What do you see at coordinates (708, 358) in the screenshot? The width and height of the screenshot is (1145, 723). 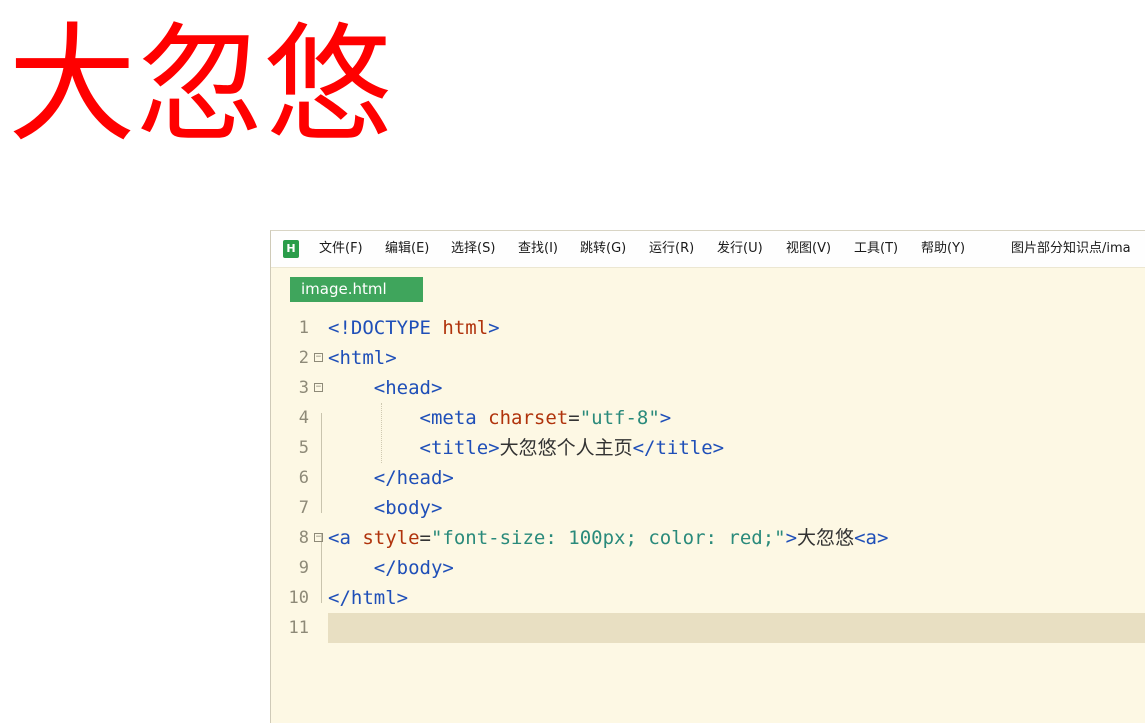 I see `code-line: 2− <html>` at bounding box center [708, 358].